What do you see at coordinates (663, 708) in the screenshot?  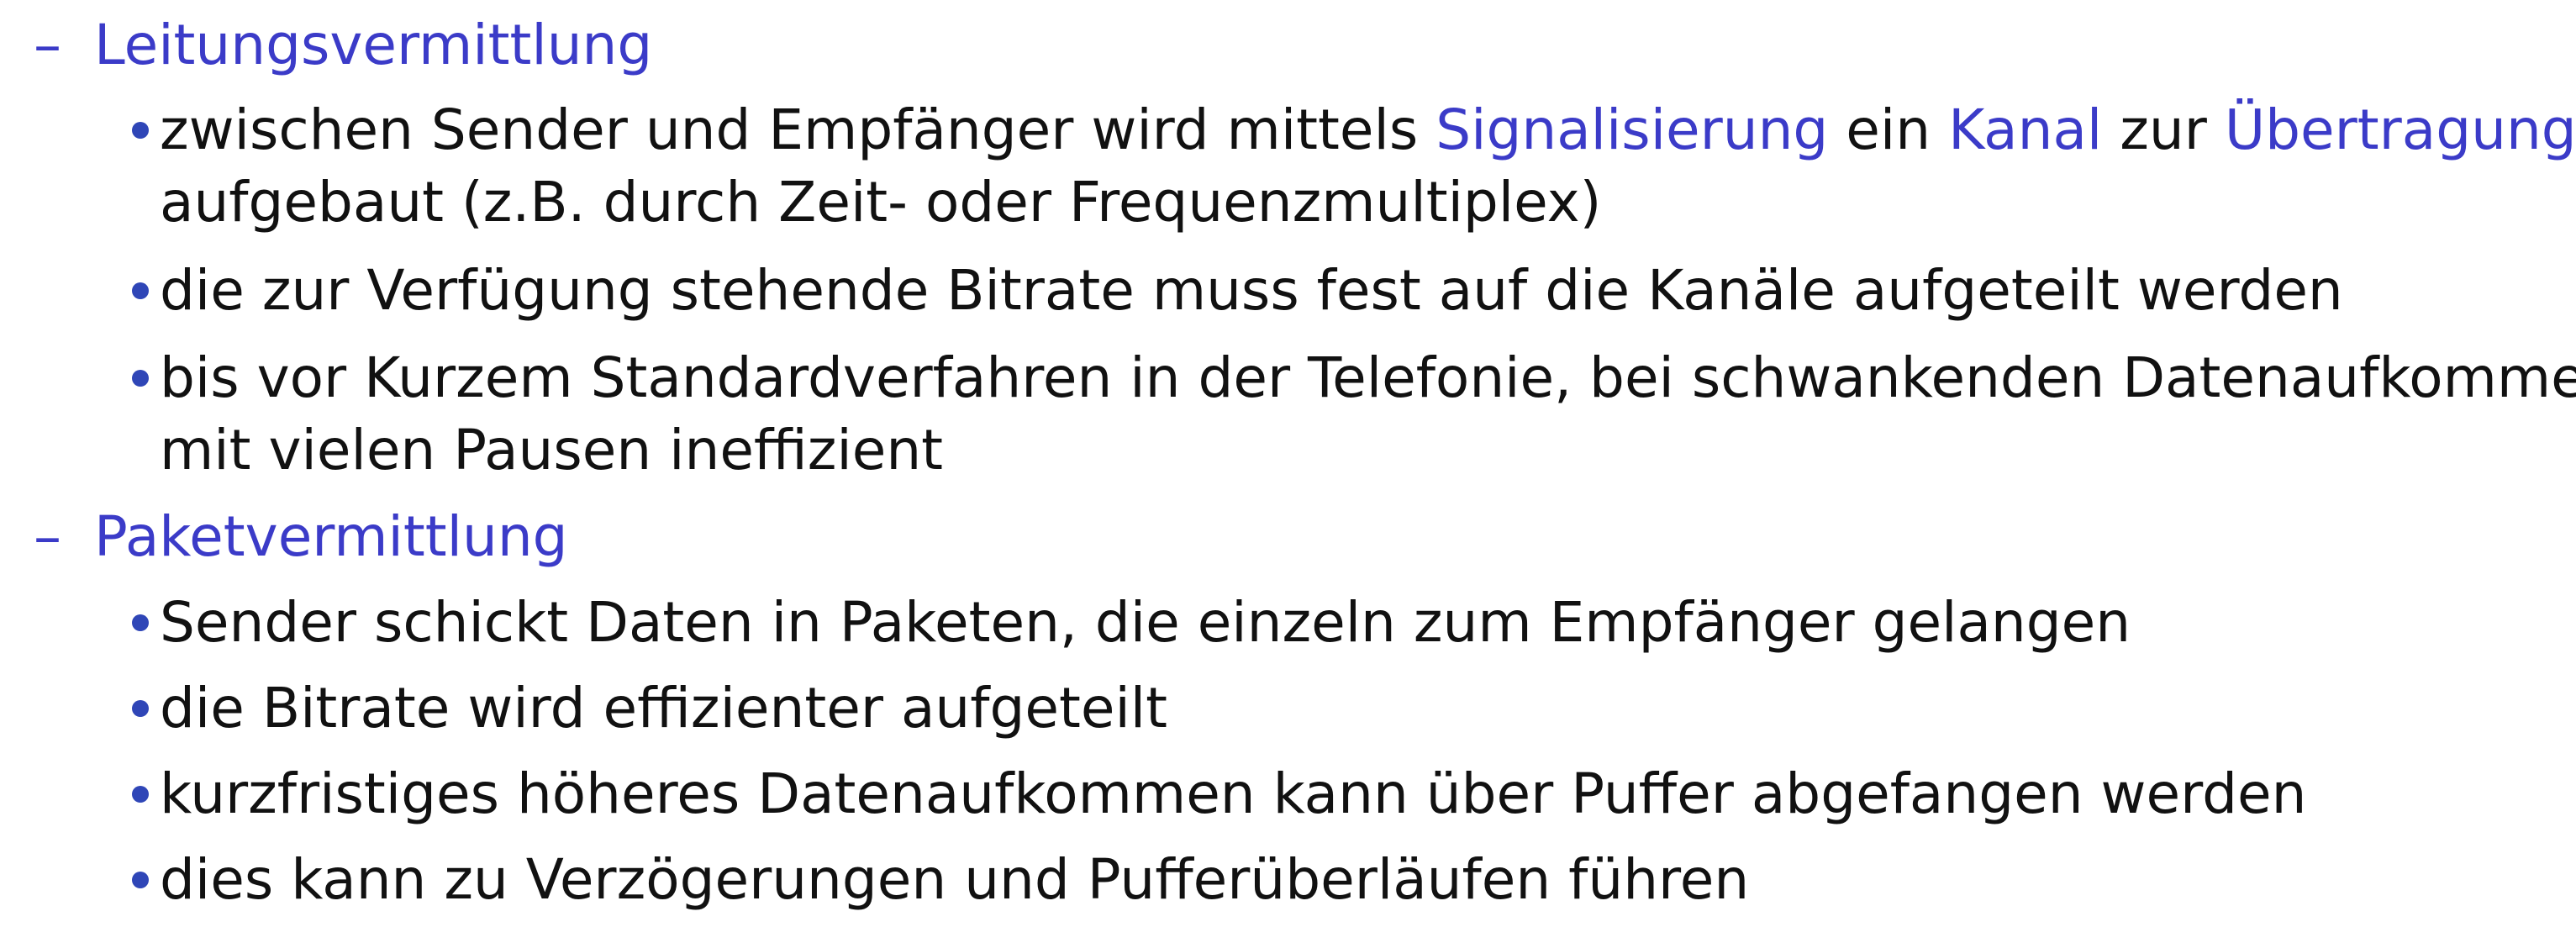 I see `bullet-text: die Bitrate wird effizienter aufgeteilt` at bounding box center [663, 708].